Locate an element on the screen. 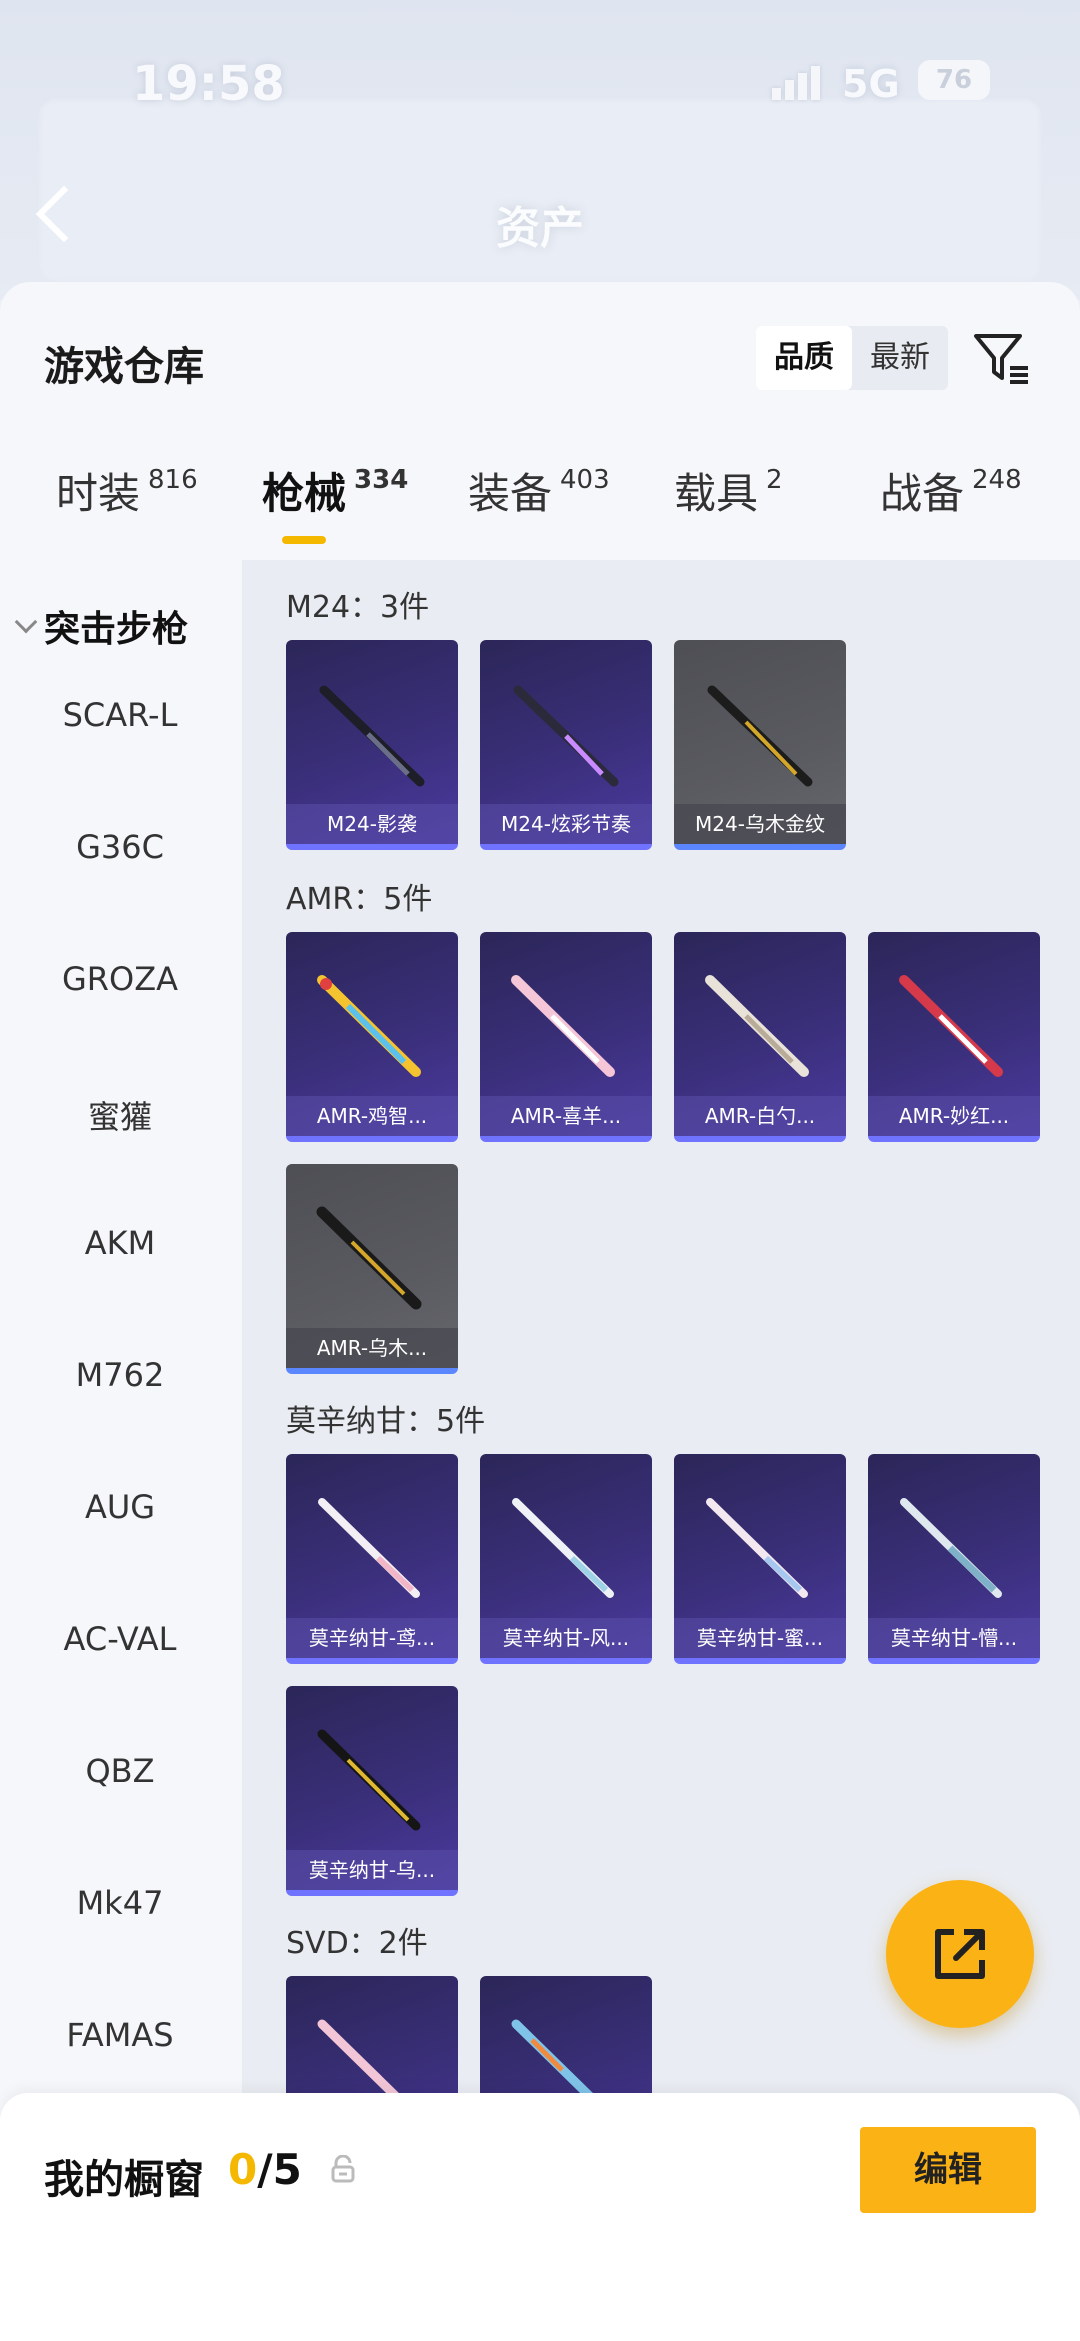  category-group-assault-rifles: 突击步枪 is located at coordinates (101, 626).